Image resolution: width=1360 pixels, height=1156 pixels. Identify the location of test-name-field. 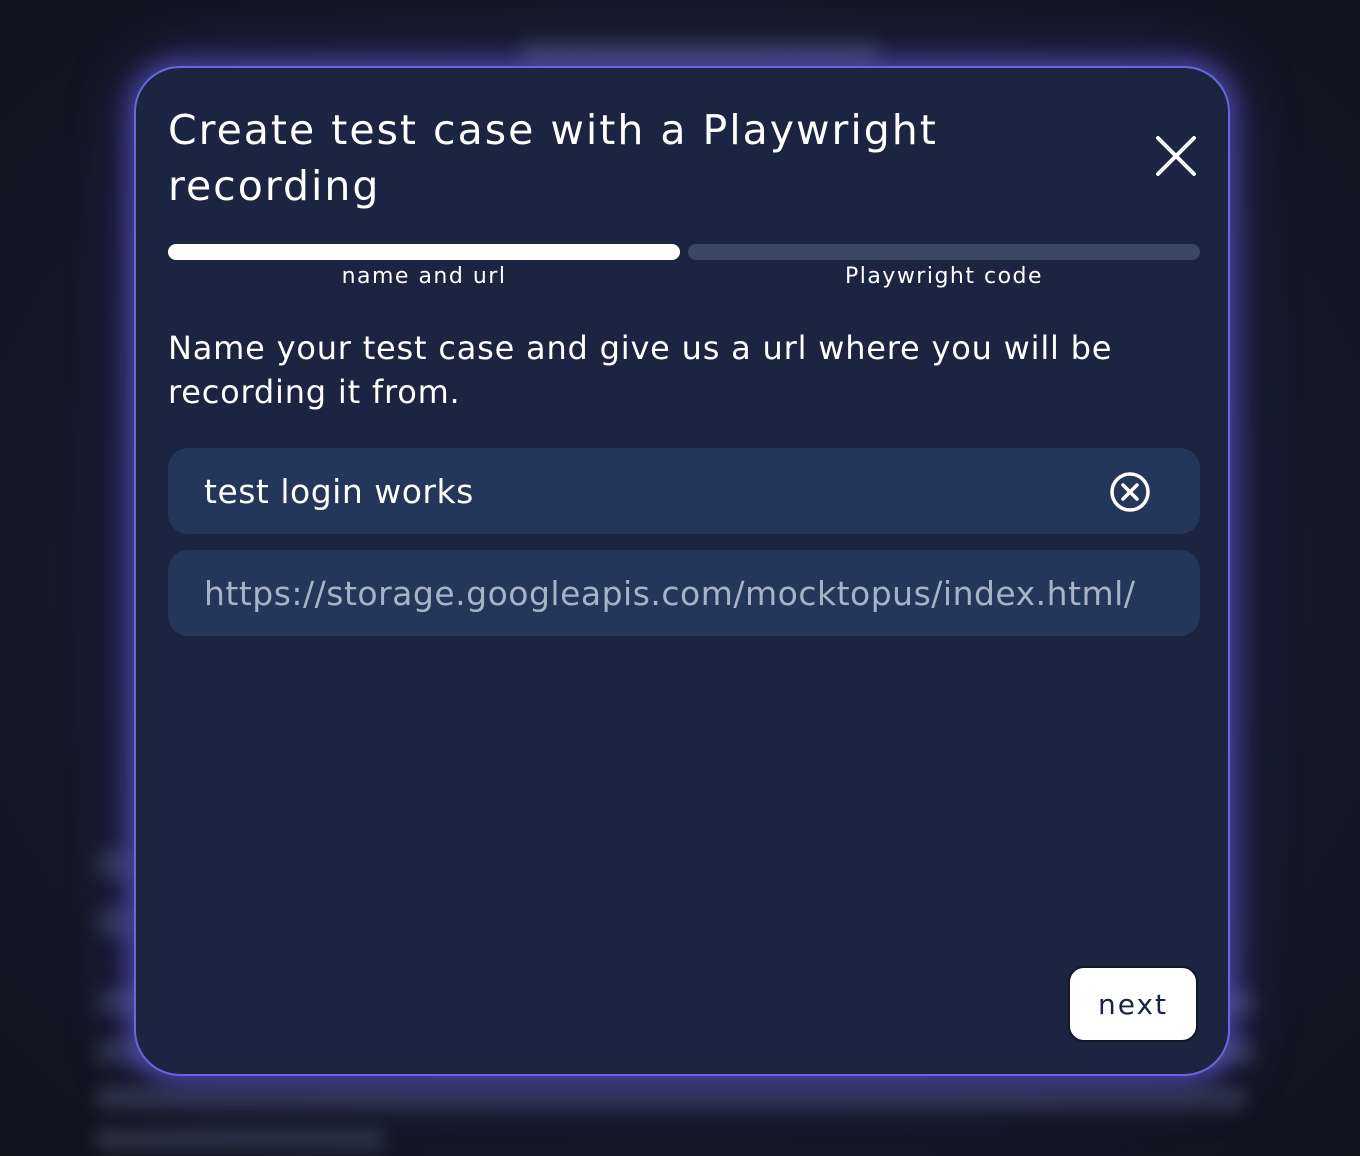
(684, 491).